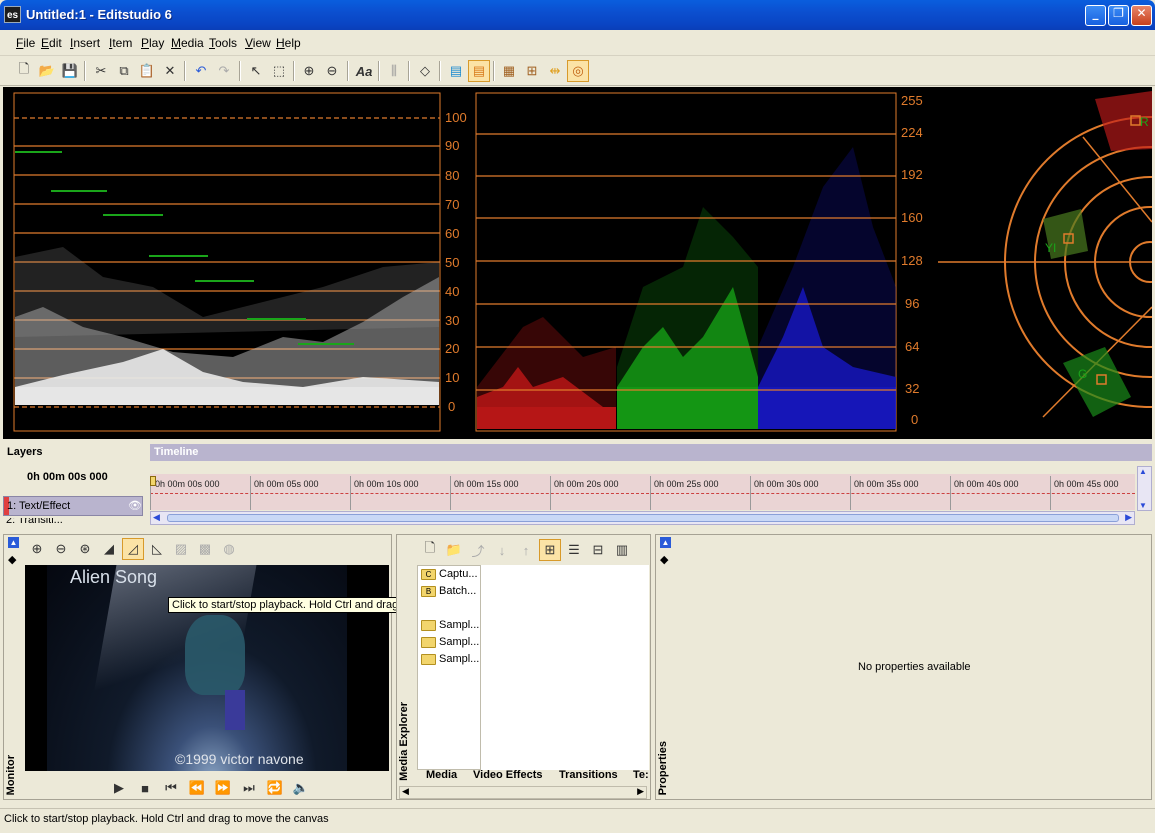 Image resolution: width=1155 pixels, height=833 pixels. What do you see at coordinates (1095, 15) in the screenshot?
I see `minimize-button: _` at bounding box center [1095, 15].